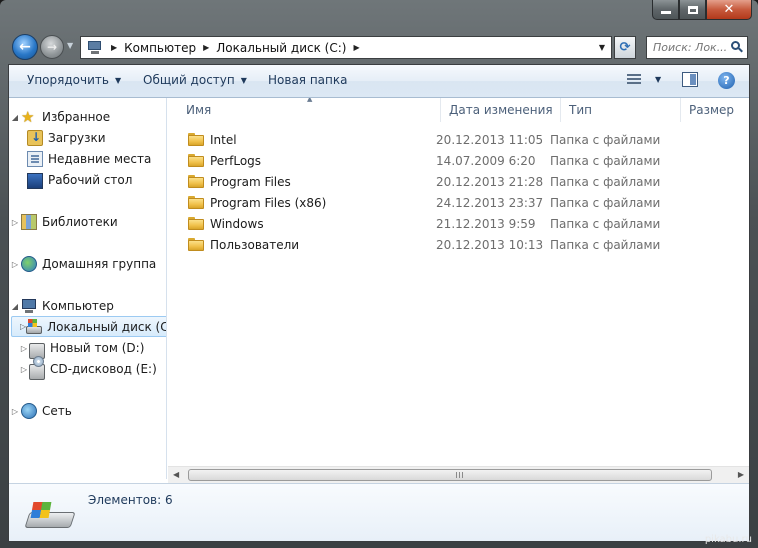  Describe the element at coordinates (195, 80) in the screenshot. I see `share-button: Общий доступ ▼` at that location.